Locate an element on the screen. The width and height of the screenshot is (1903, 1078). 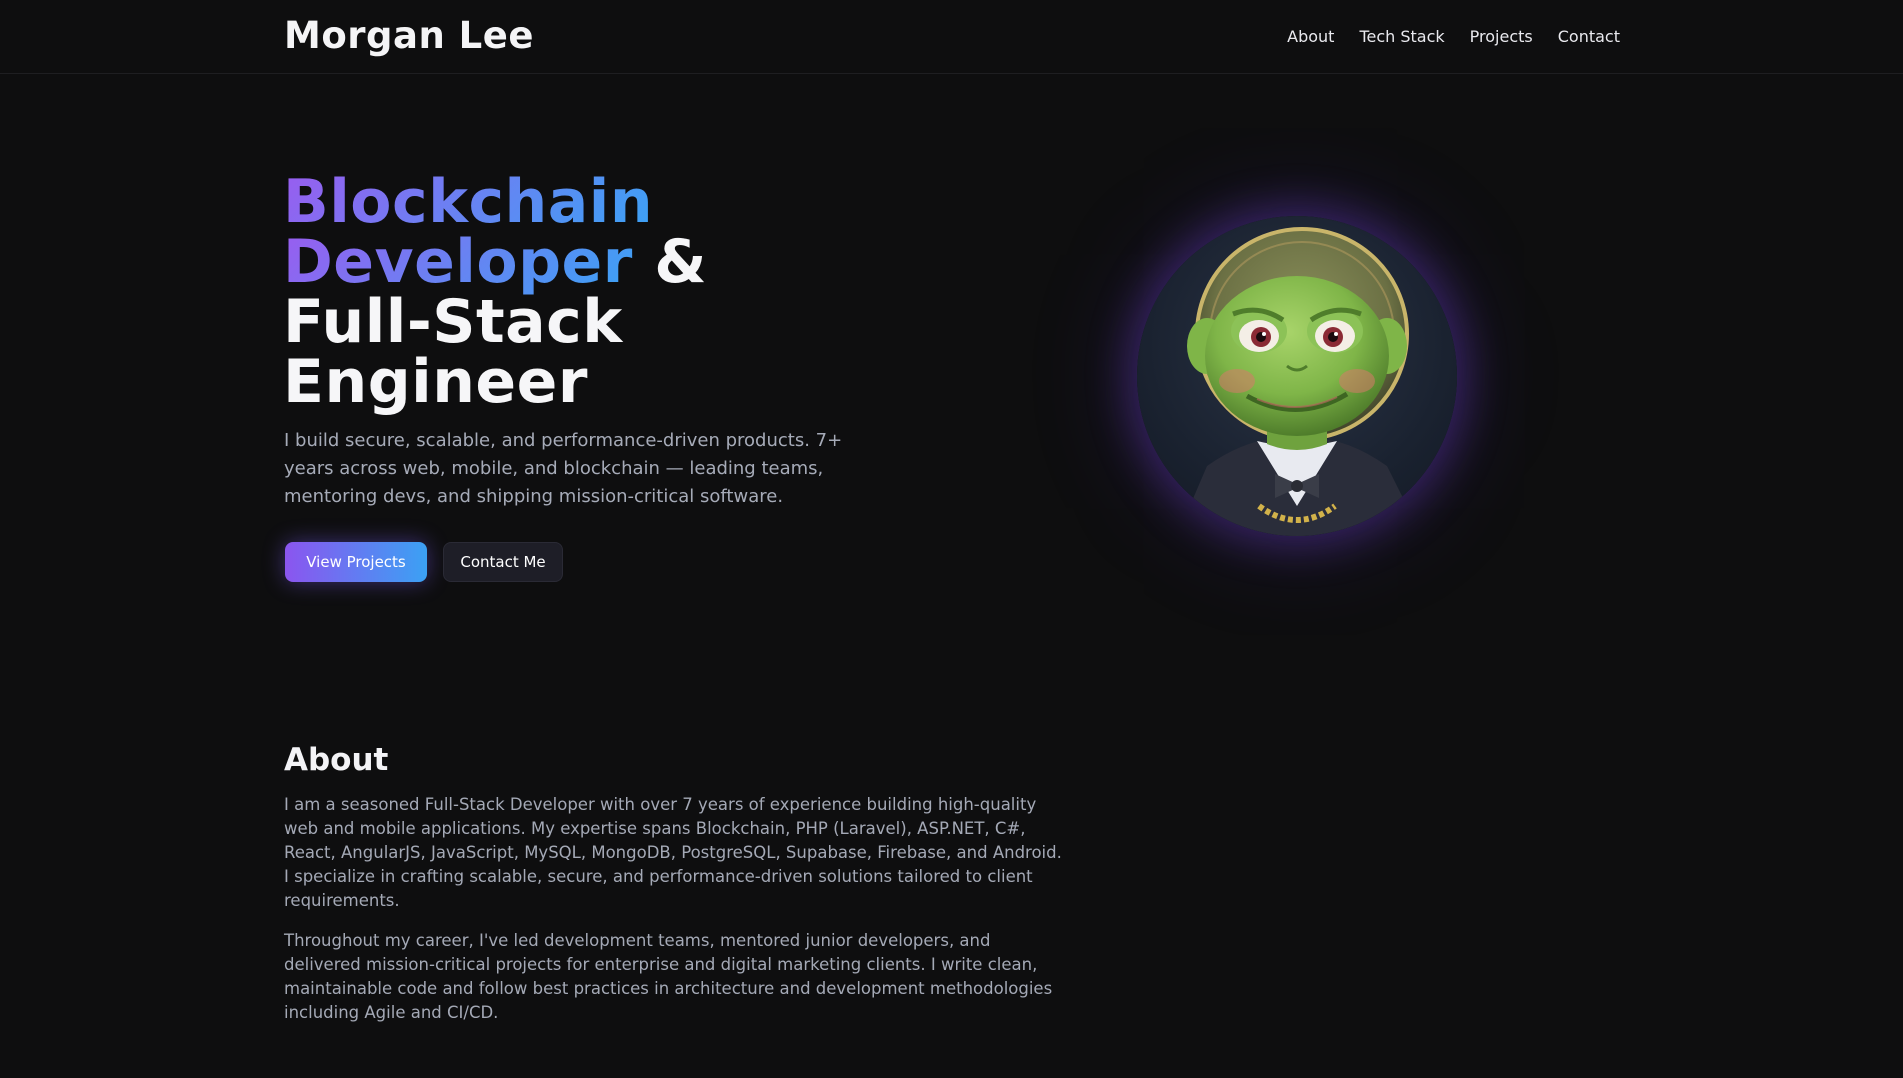
hero-title-ampersand: & is located at coordinates (670, 262).